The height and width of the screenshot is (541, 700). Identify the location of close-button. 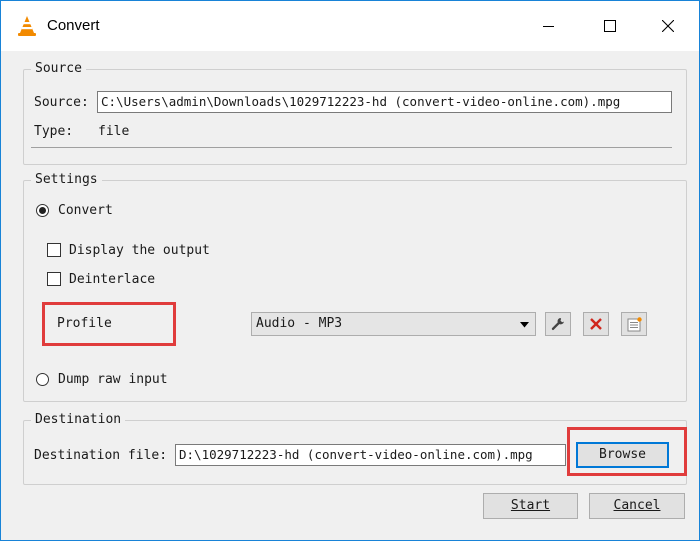
(668, 26).